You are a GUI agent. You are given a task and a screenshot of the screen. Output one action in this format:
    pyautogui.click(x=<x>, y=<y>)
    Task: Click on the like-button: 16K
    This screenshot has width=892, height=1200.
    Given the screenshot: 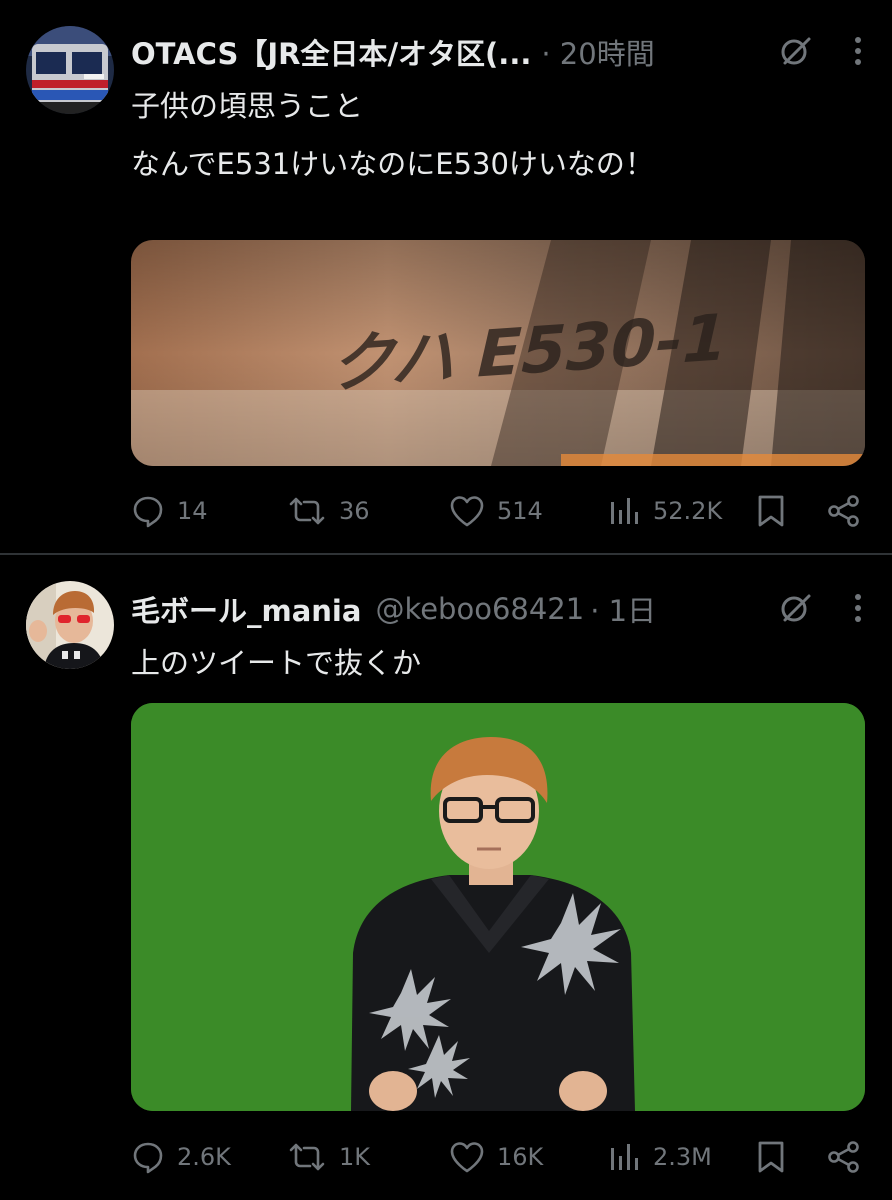 What is the action you would take?
    pyautogui.click(x=496, y=1157)
    